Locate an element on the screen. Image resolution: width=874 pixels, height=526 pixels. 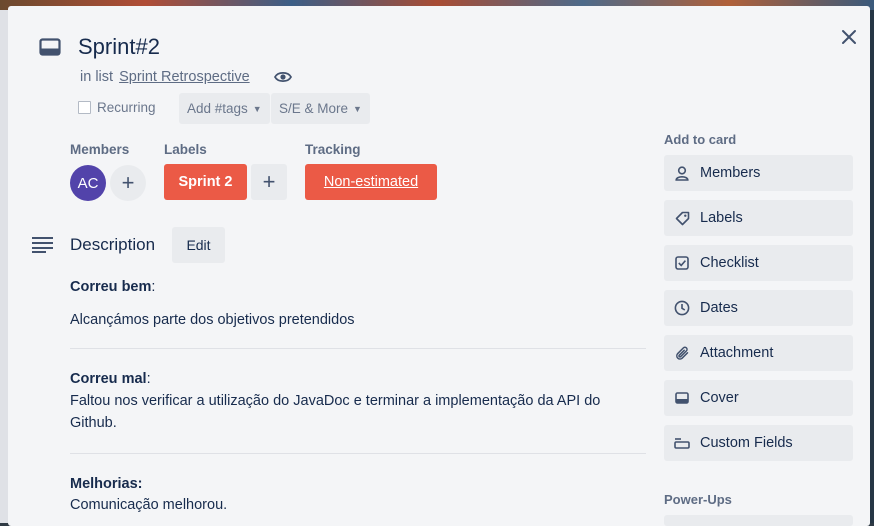
eye-icon is located at coordinates (283, 77).